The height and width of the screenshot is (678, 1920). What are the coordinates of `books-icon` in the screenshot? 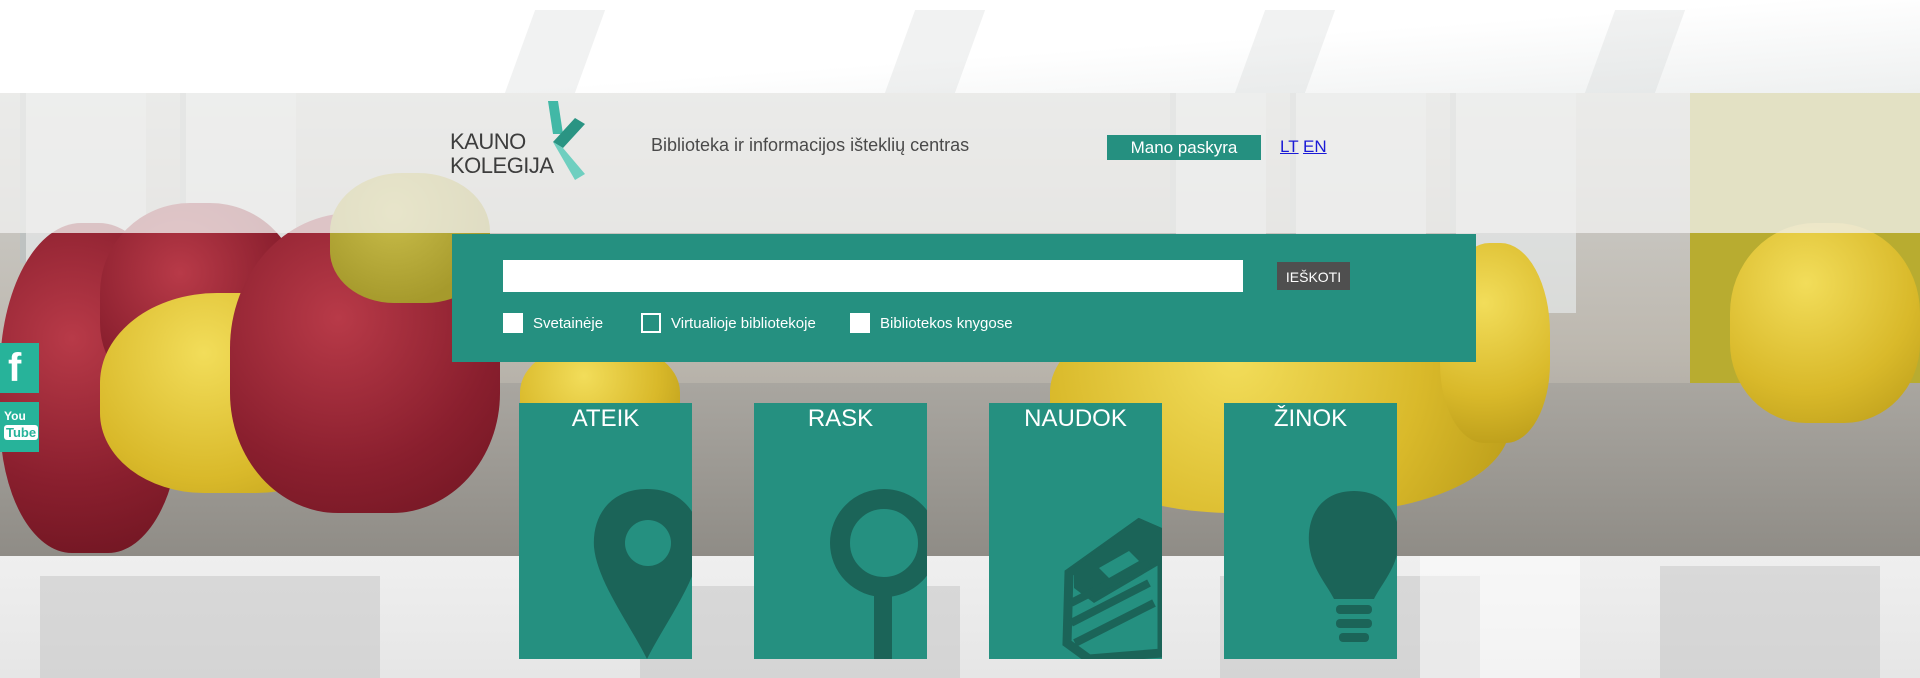 It's located at (1112, 588).